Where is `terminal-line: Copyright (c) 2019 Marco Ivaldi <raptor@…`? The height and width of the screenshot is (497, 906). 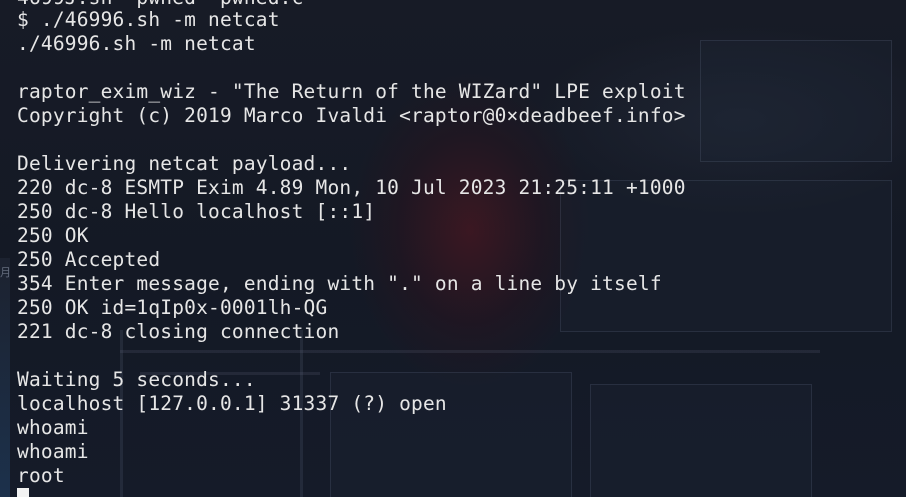
terminal-line: Copyright (c) 2019 Marco Ivaldi <raptor@… is located at coordinates (351, 115).